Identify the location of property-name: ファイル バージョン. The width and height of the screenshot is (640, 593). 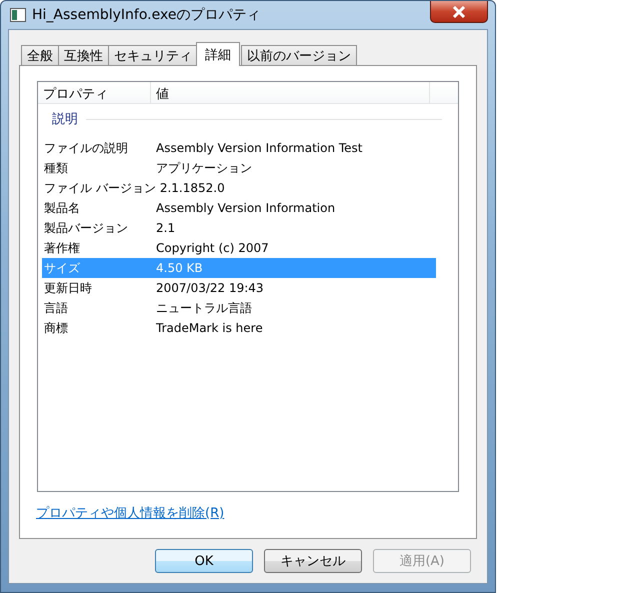
(100, 188).